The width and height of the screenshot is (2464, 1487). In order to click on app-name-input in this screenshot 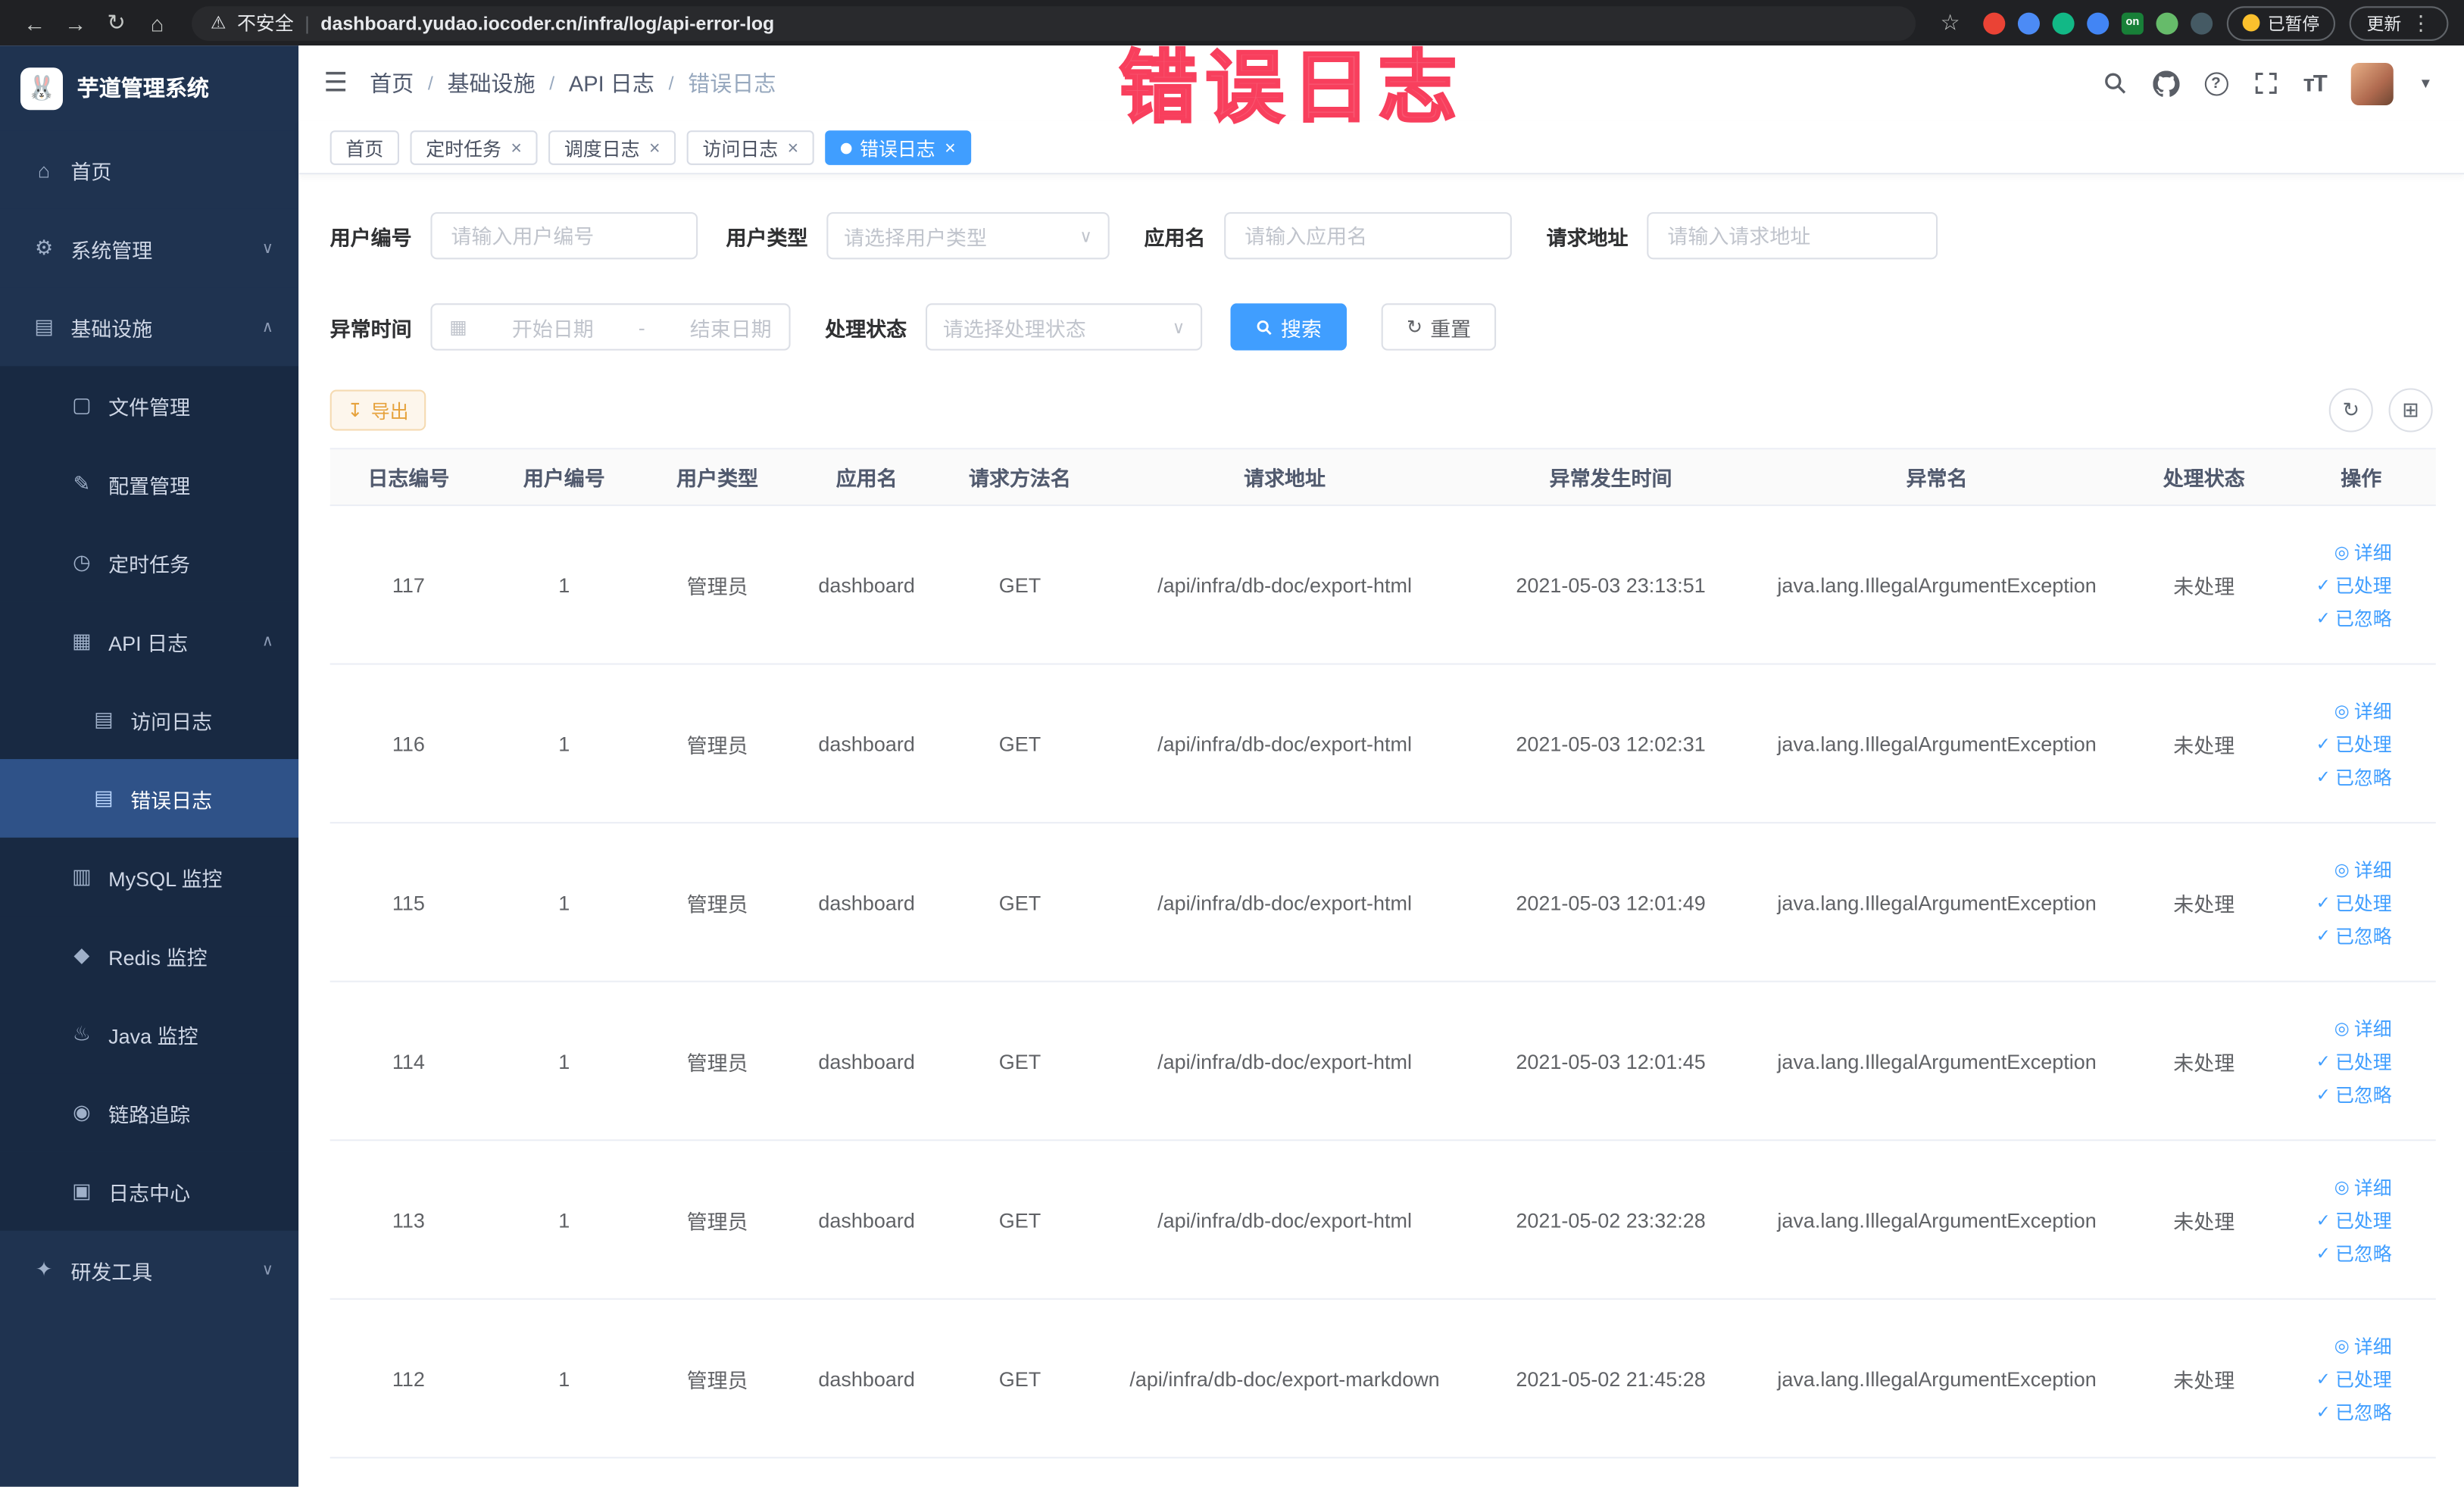, I will do `click(1368, 236)`.